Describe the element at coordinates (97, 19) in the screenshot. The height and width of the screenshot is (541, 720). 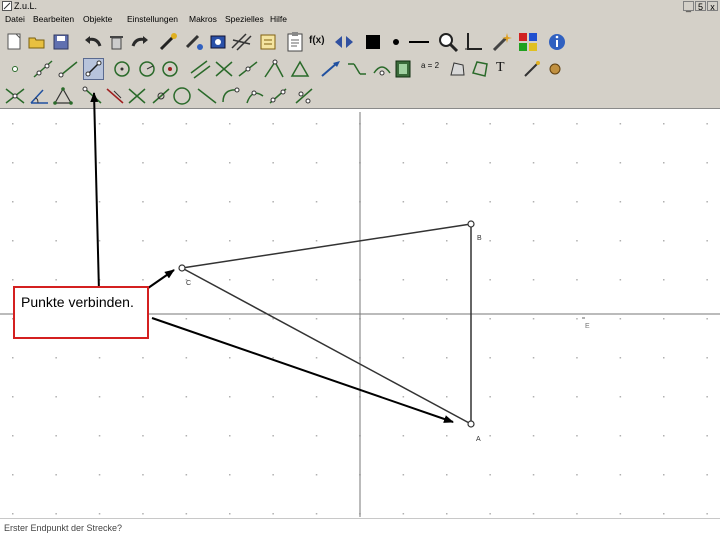
I see `menu-objekte: Objekte` at that location.